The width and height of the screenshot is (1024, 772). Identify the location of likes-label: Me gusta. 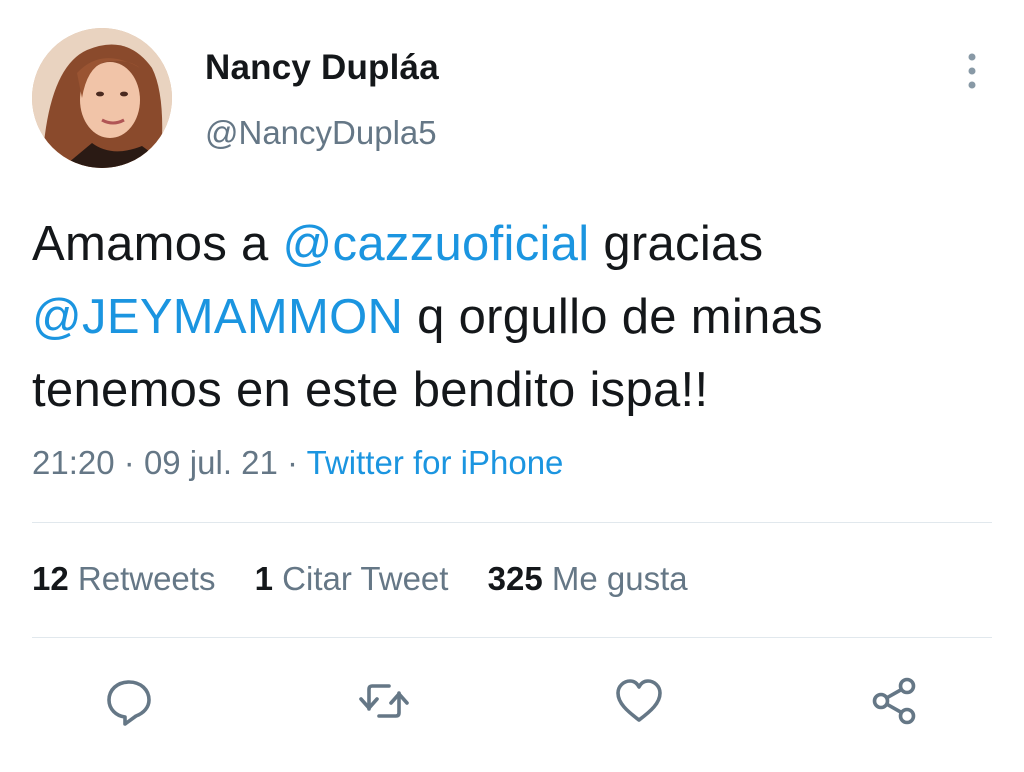
(619, 578).